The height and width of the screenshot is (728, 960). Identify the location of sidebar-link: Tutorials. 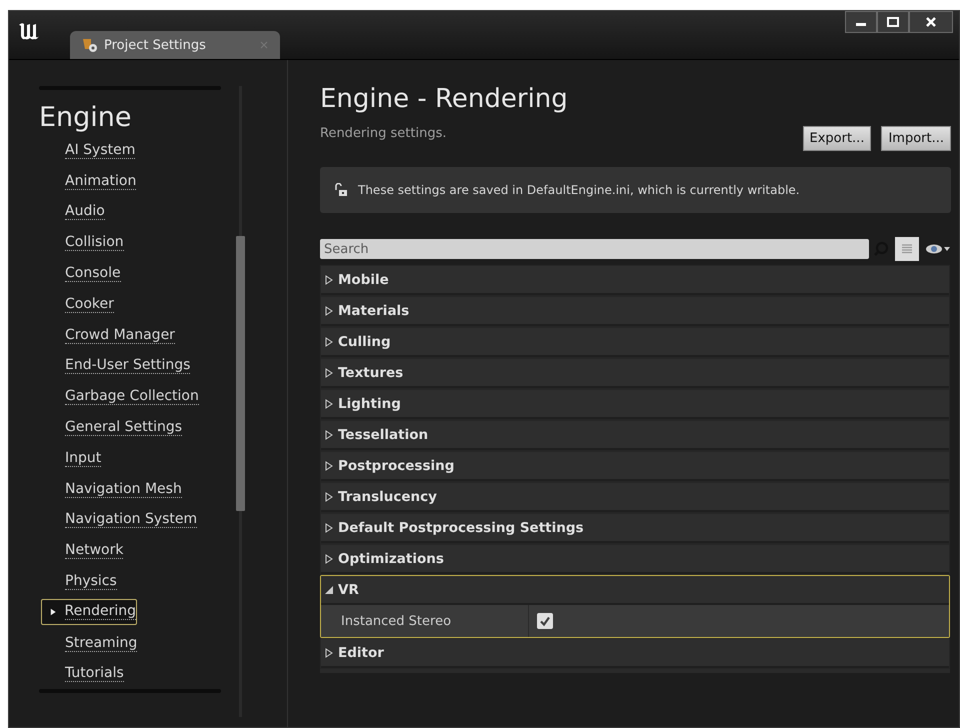
(128, 674).